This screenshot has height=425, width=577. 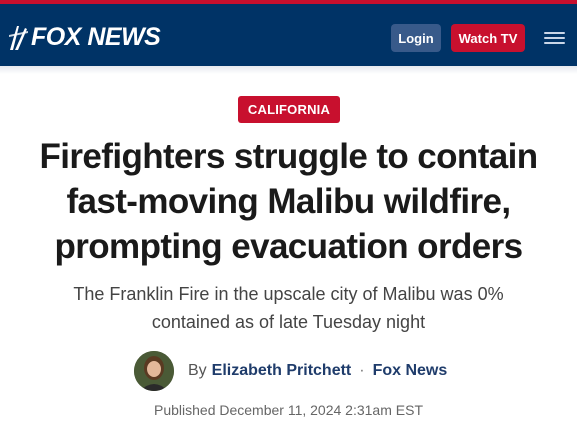 I want to click on byline: By Elizabeth Pritchett · Fox News, so click(x=290, y=371).